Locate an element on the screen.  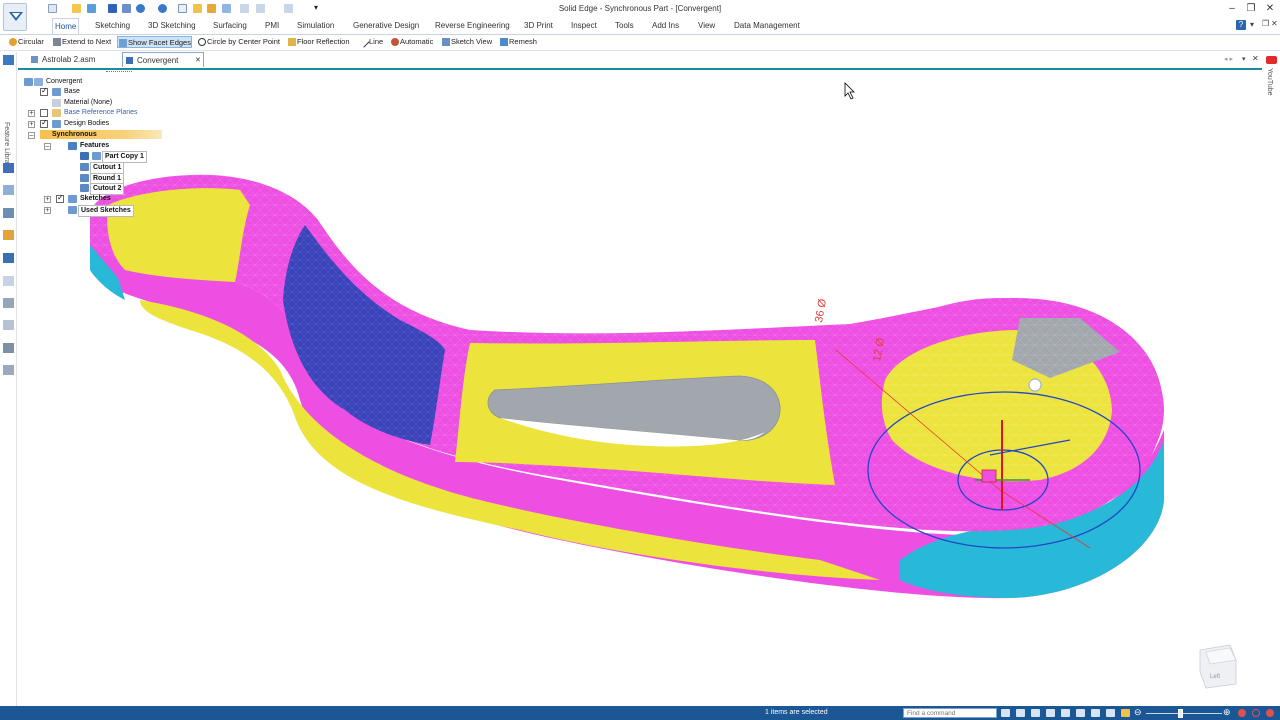
restore-button: ❐ is located at coordinates (1251, 8).